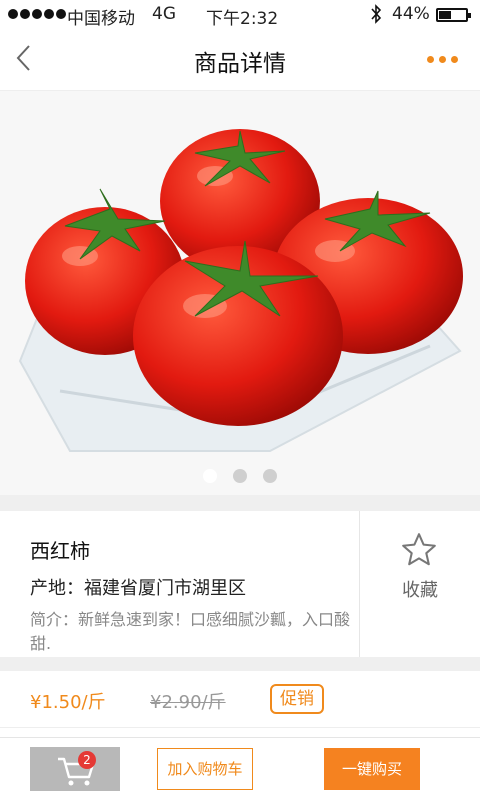  I want to click on bottom-action-bar: 2 加入购物车 一键购买, so click(240, 769).